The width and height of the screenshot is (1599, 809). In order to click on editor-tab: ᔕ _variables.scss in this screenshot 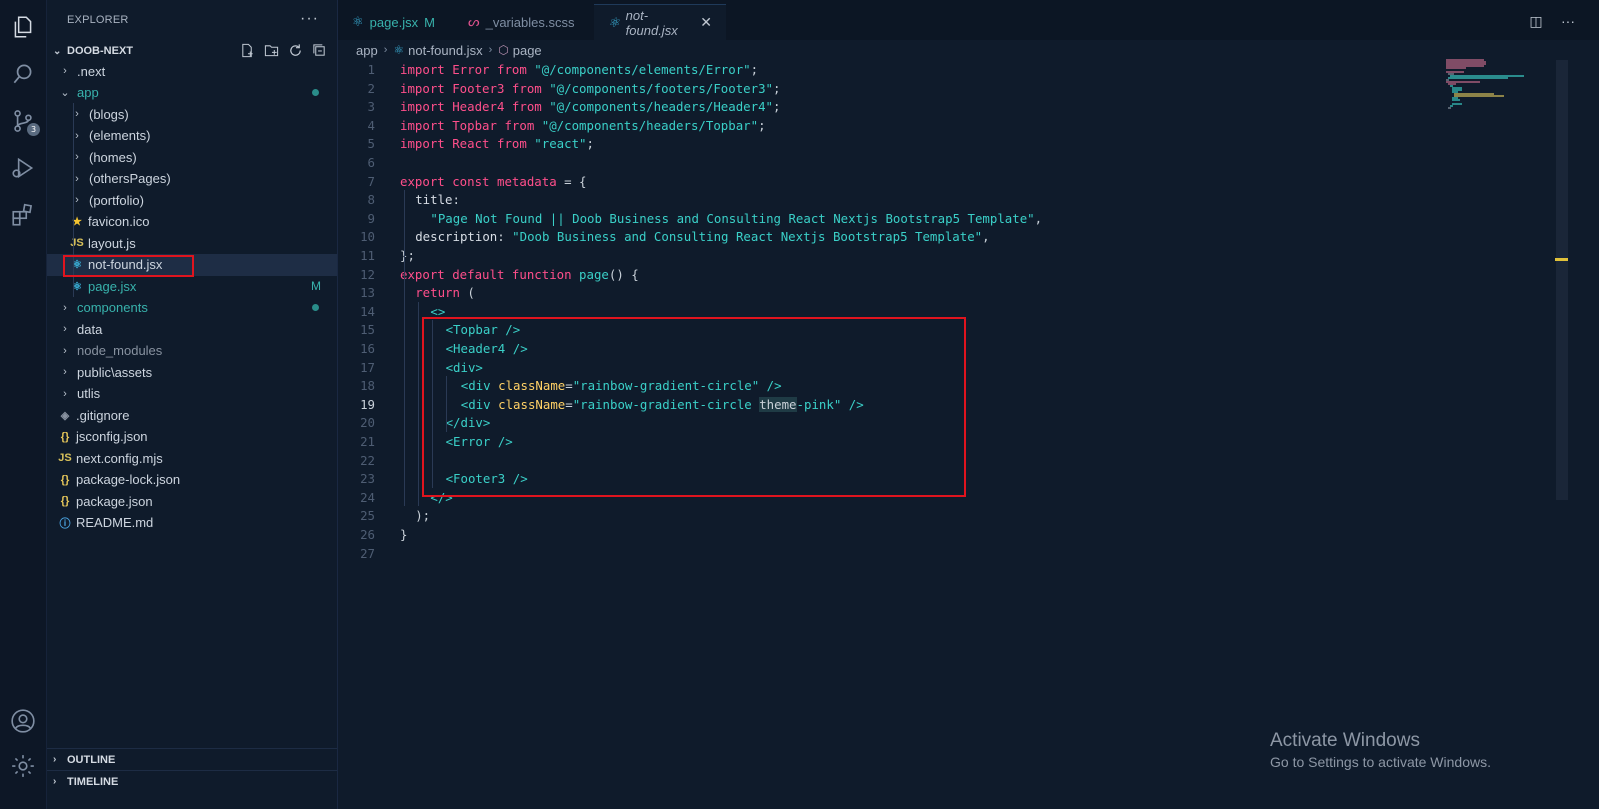, I will do `click(524, 22)`.